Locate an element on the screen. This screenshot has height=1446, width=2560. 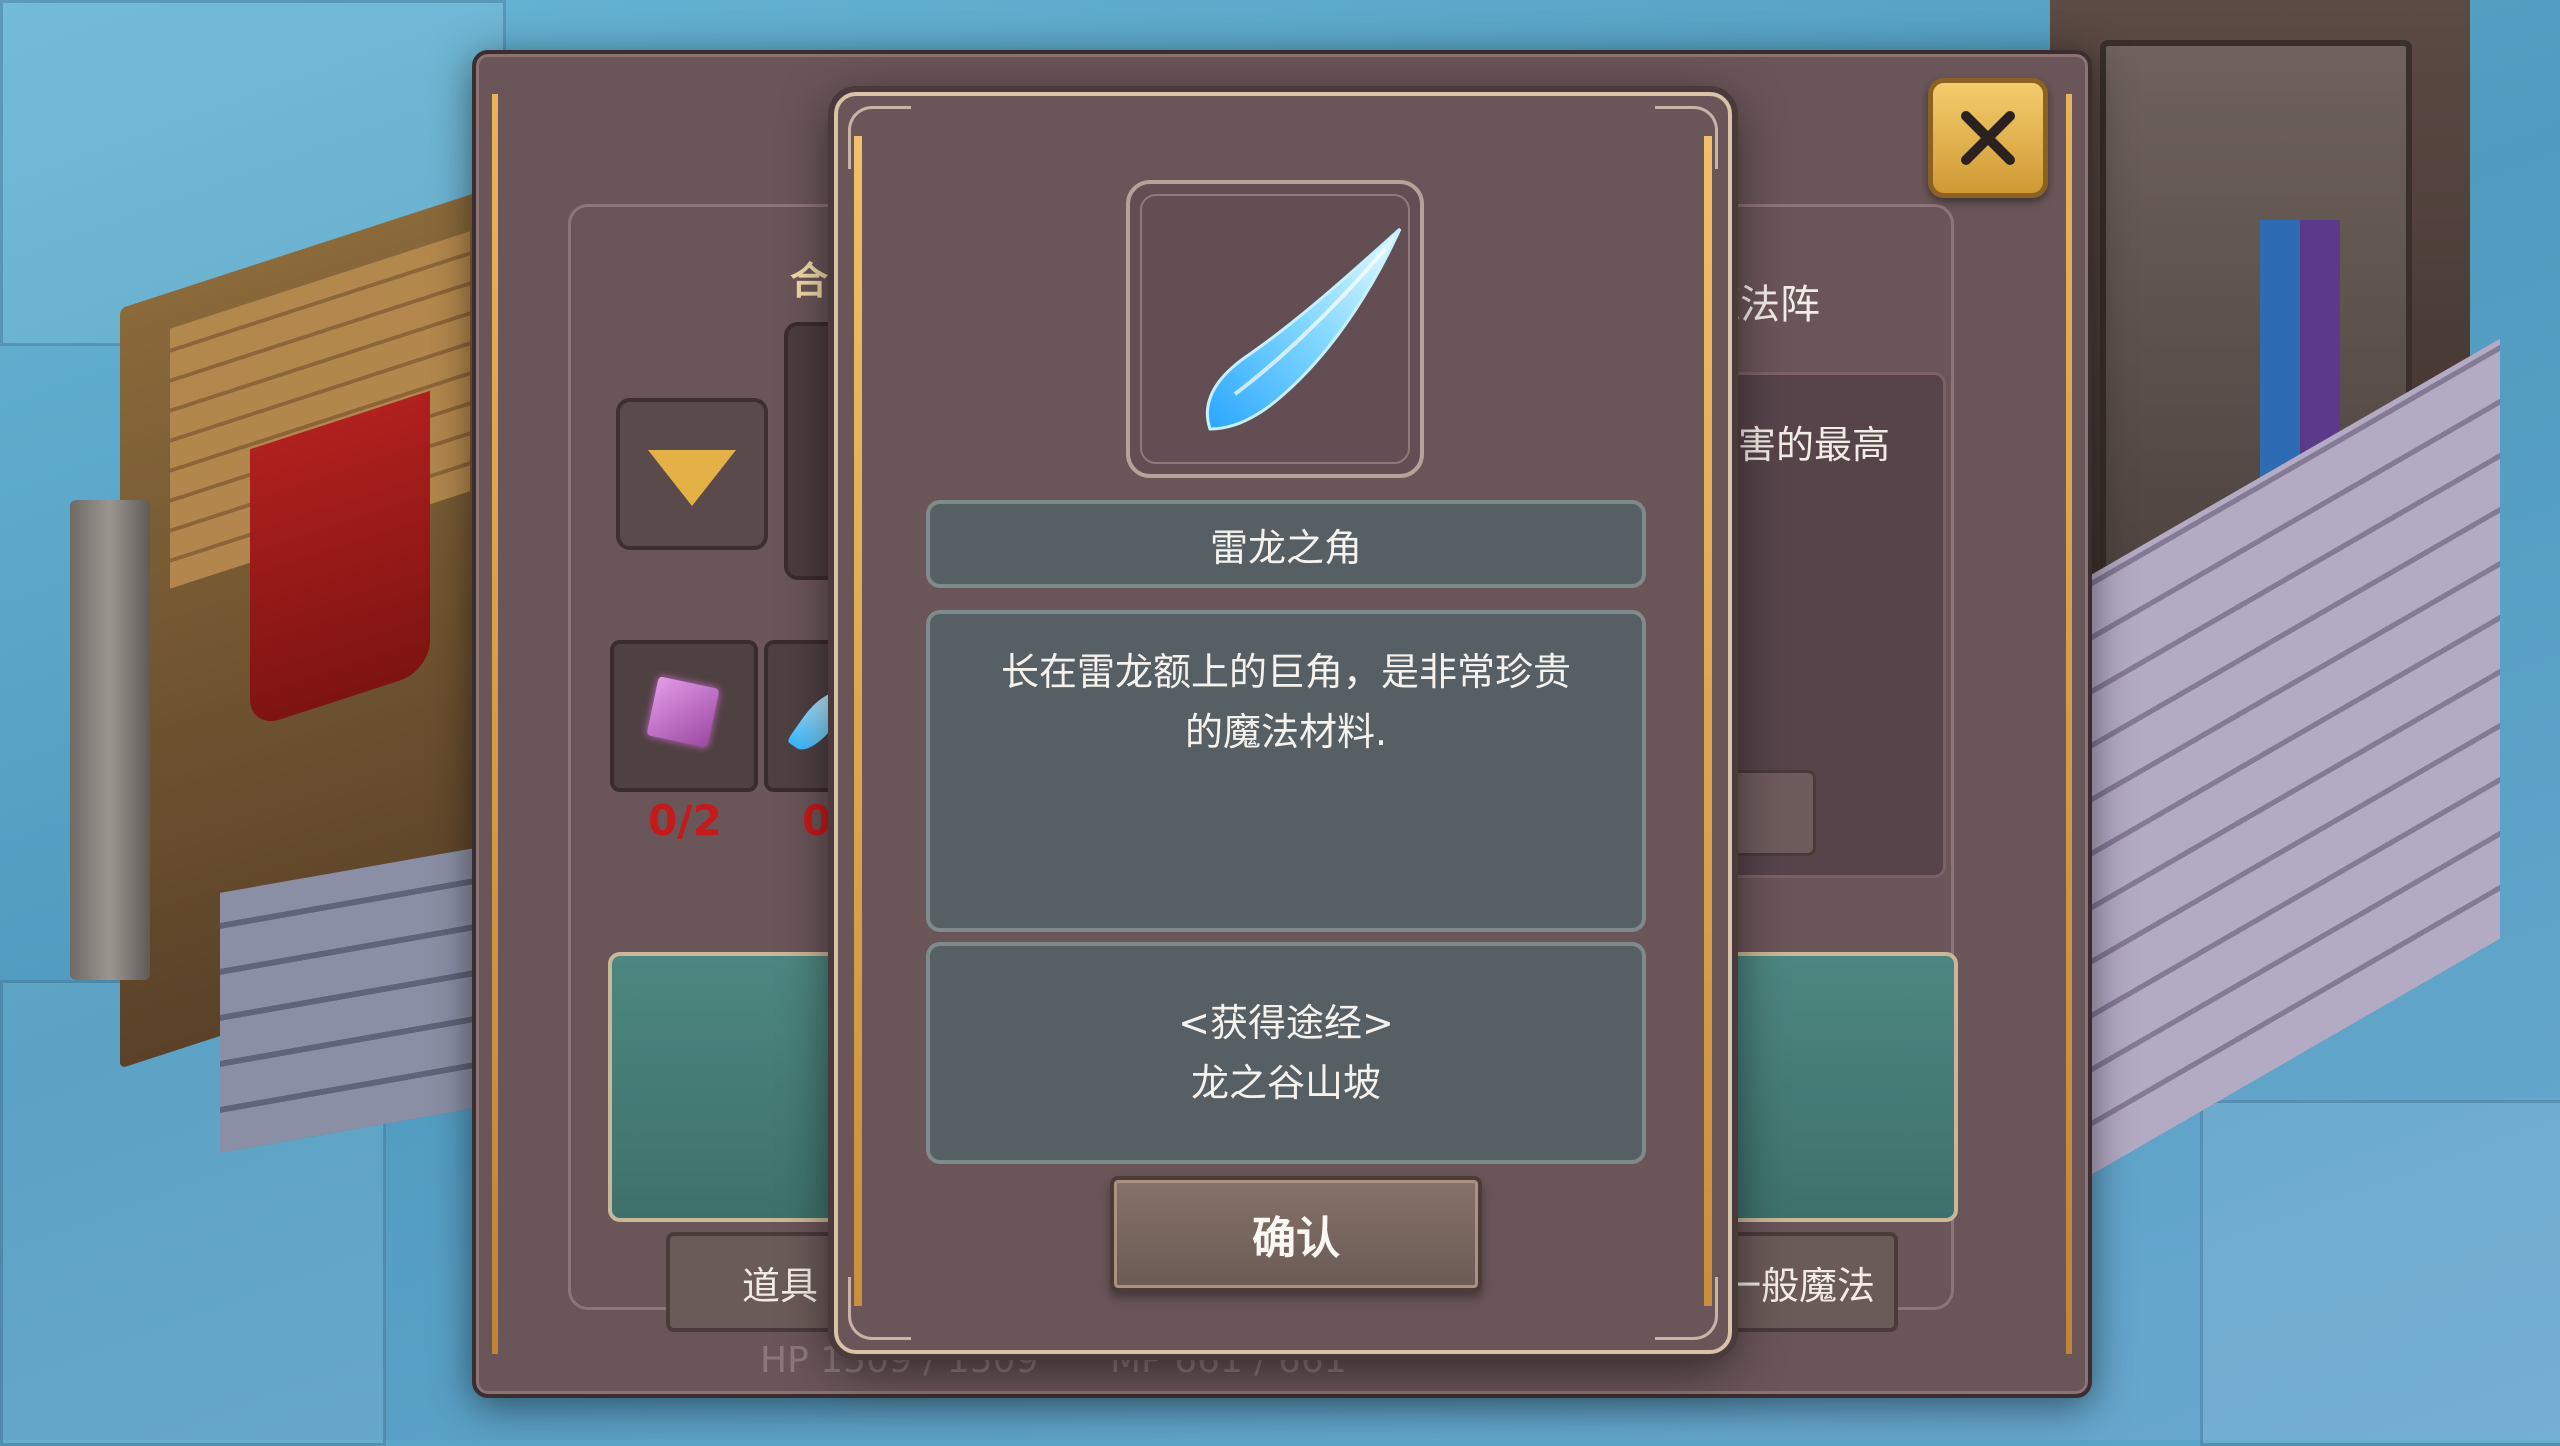
description-line: 长在雷龙额上的巨角，是非常珍贵 is located at coordinates (1285, 672).